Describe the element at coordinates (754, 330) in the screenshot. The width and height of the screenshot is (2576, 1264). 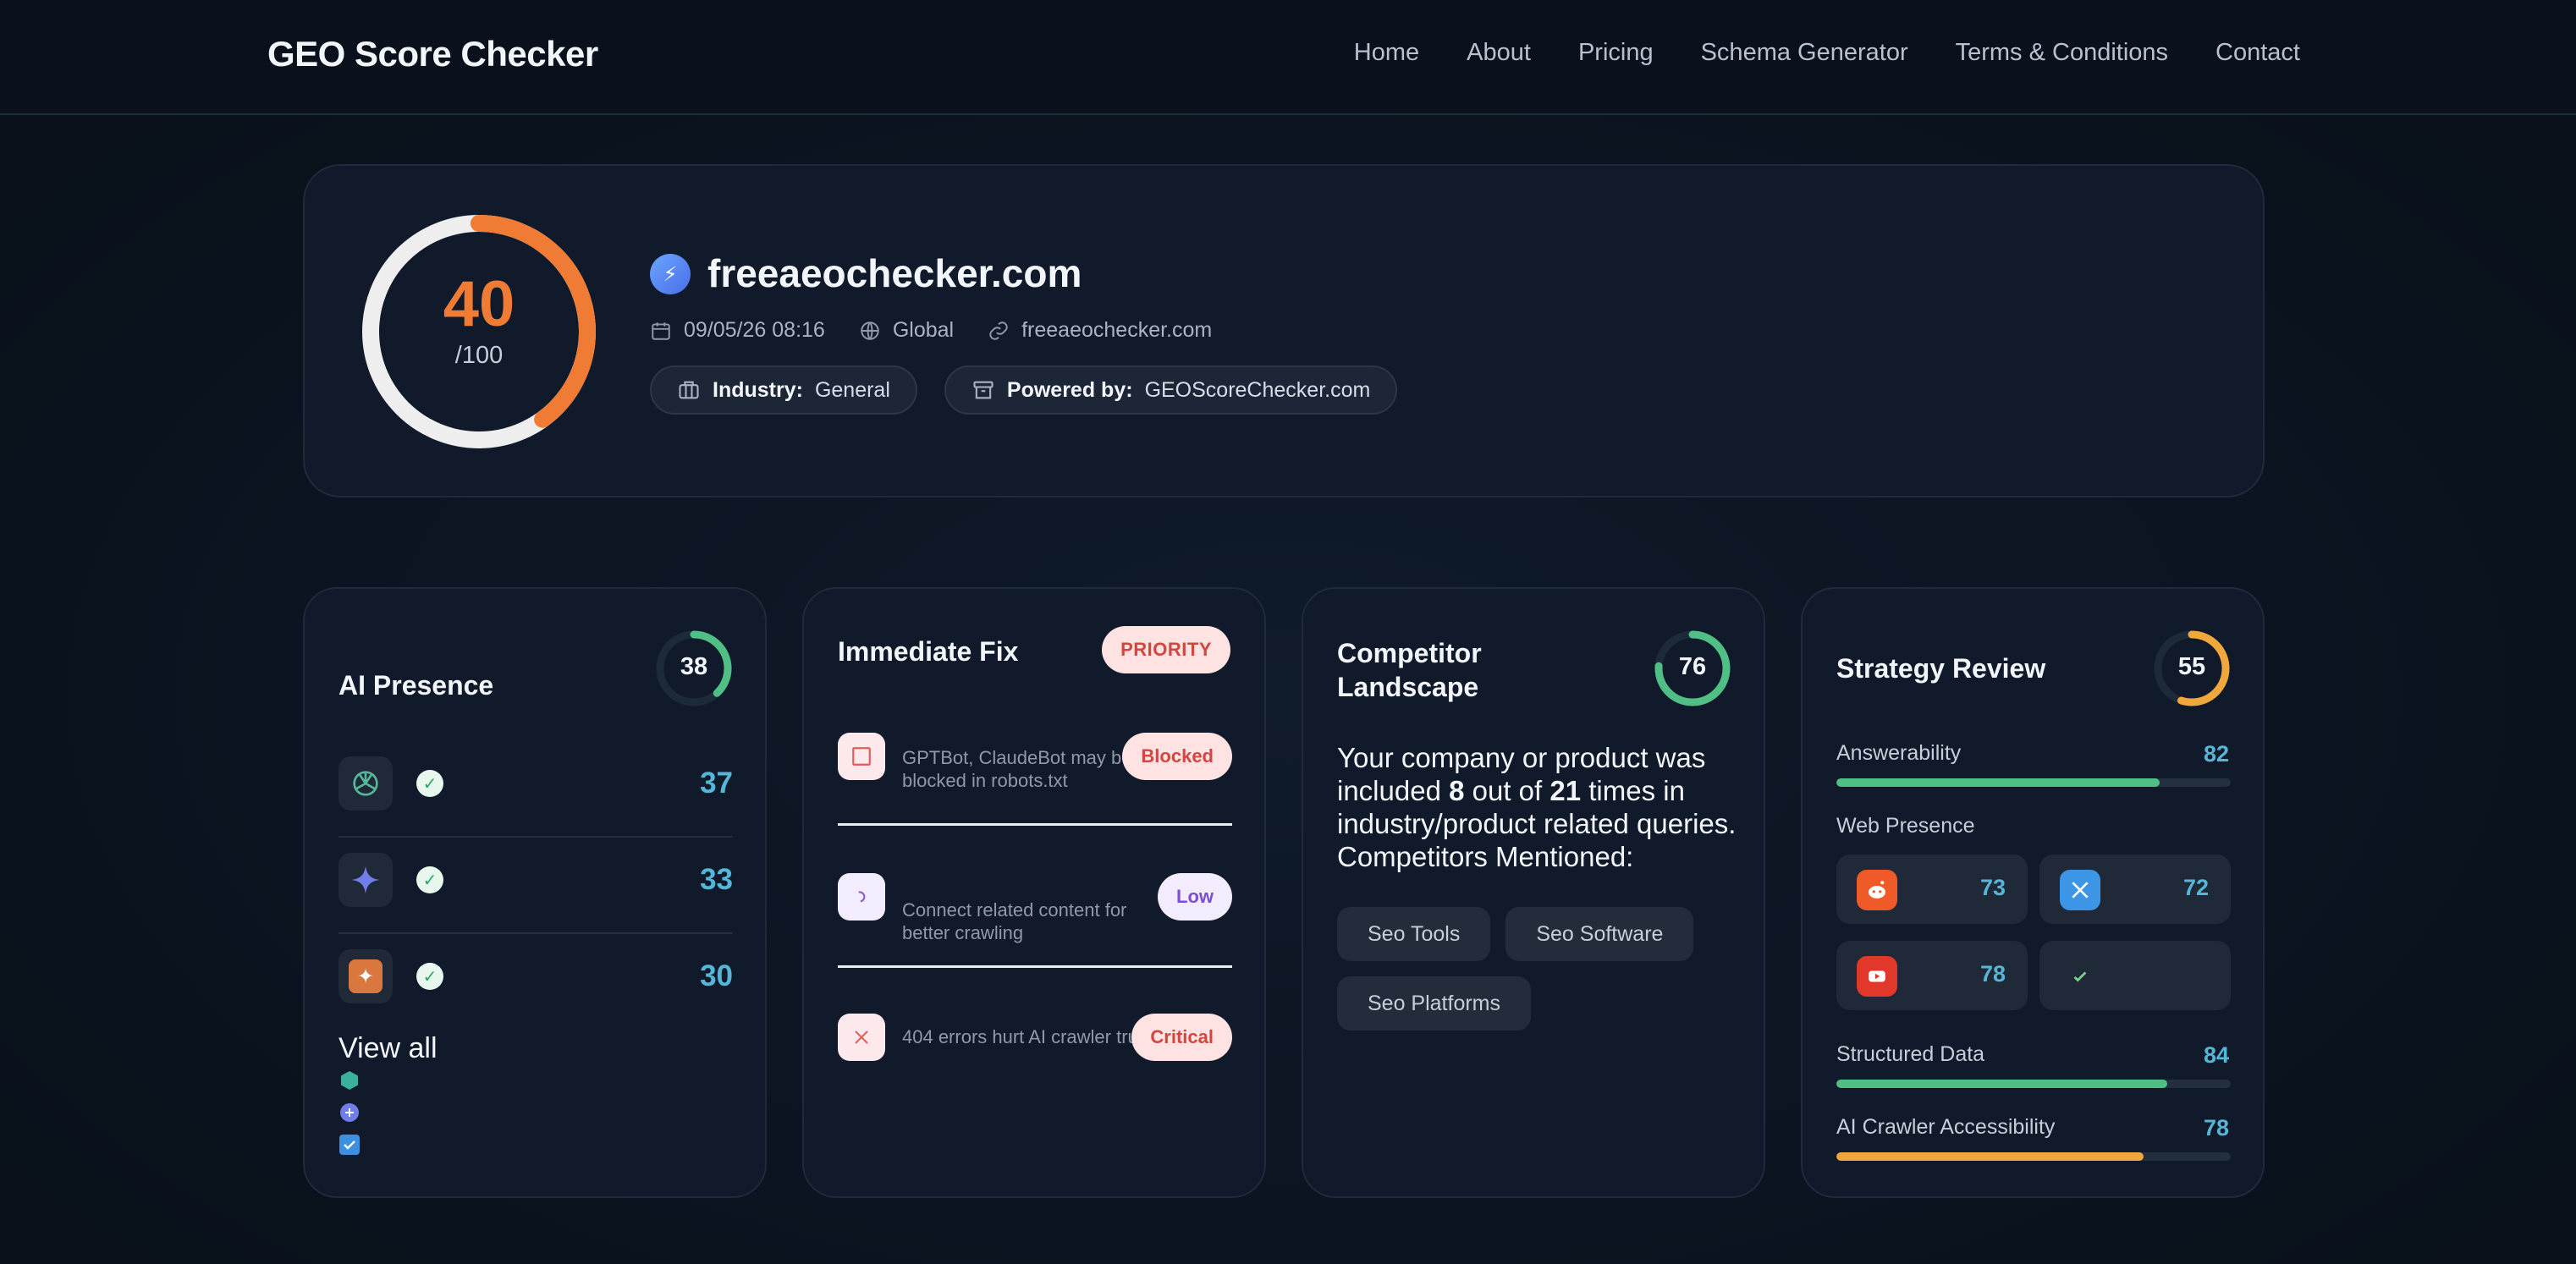
I see `scan-date-text: 09/05/26 08:16` at that location.